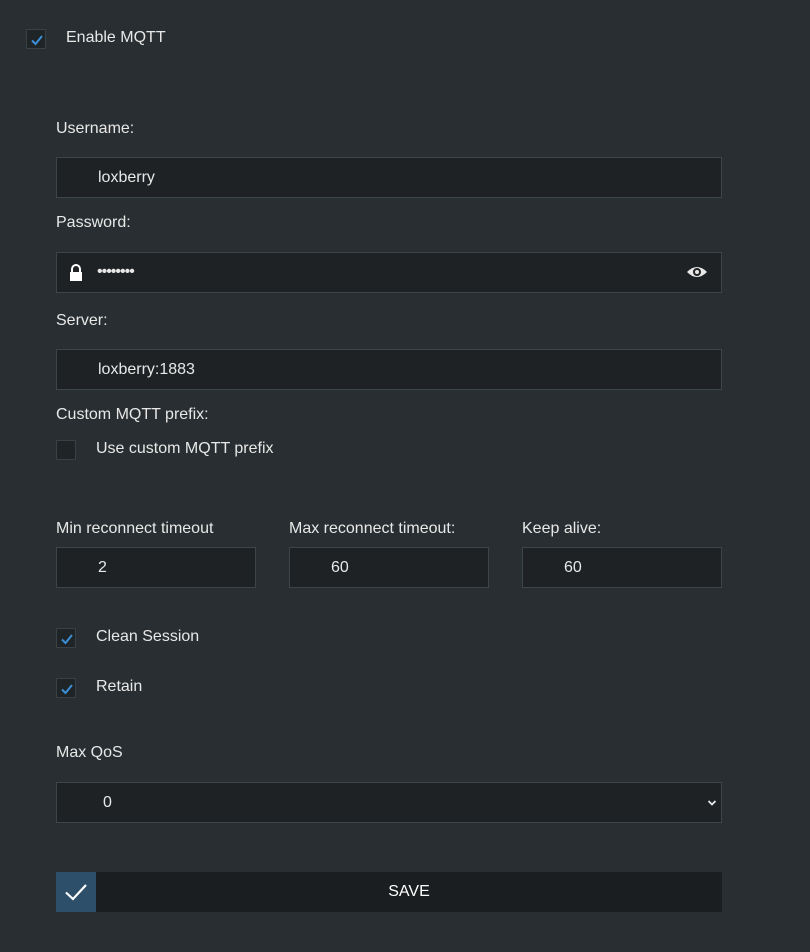  I want to click on save-check-box, so click(76, 892).